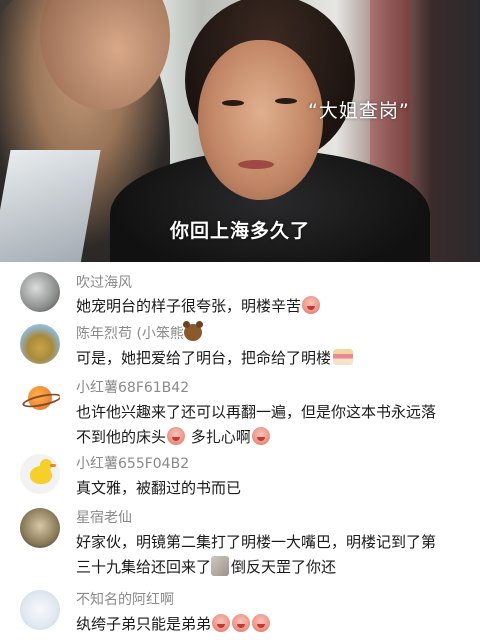  I want to click on comment-text-content: 纨绔子弟只能是弟弟, so click(144, 624).